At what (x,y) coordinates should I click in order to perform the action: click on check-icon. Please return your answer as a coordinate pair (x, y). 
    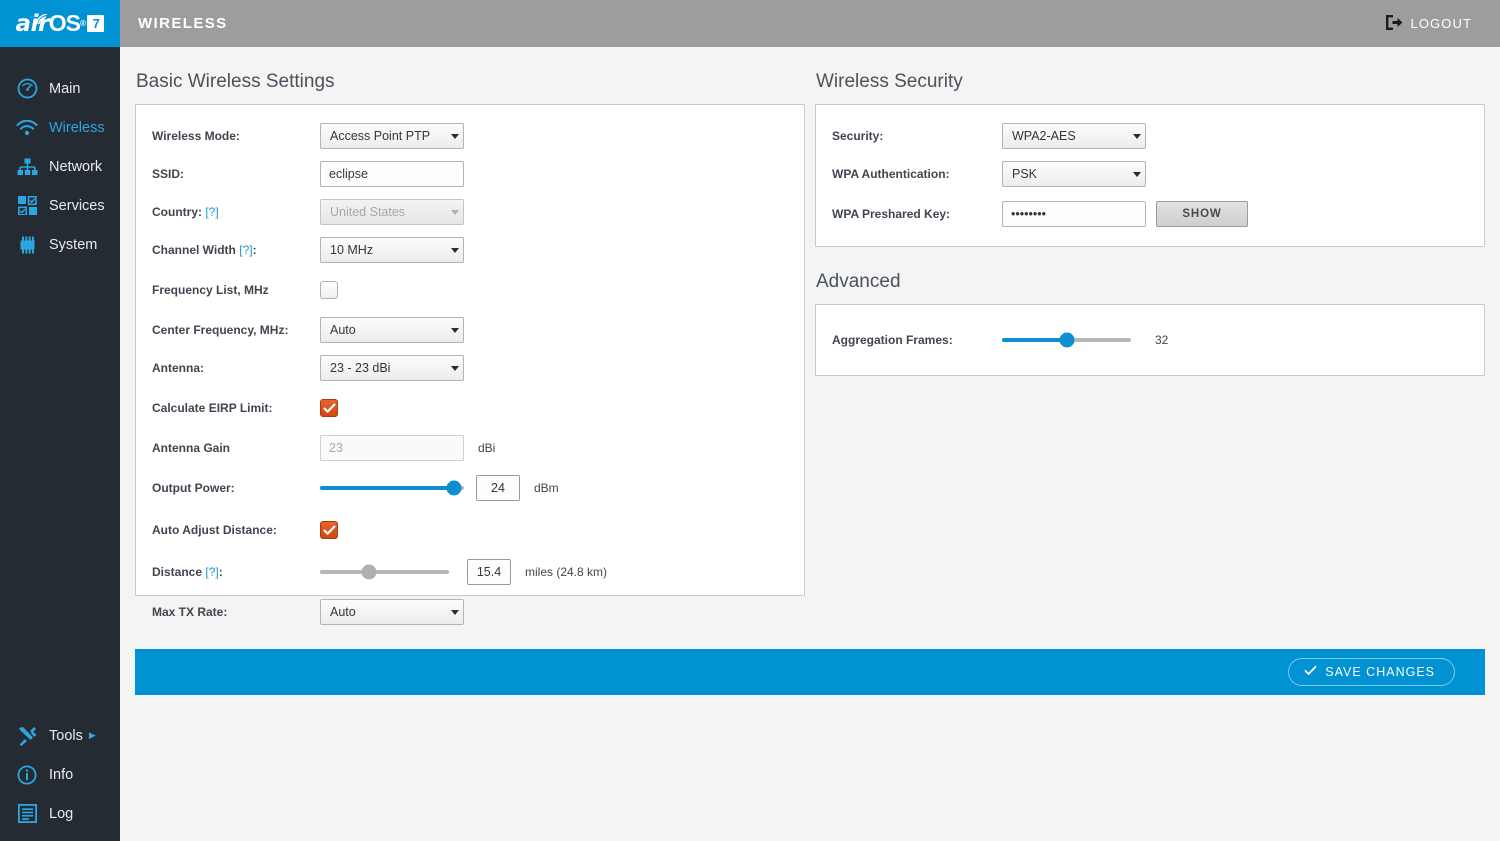
    Looking at the image, I should click on (1310, 672).